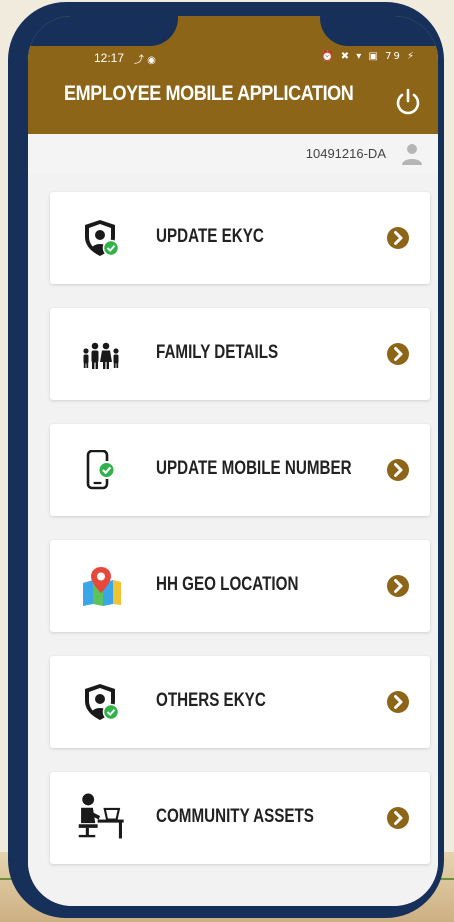 The height and width of the screenshot is (922, 454). I want to click on menu-item-label: COMMUNITY ASSETS, so click(235, 816).